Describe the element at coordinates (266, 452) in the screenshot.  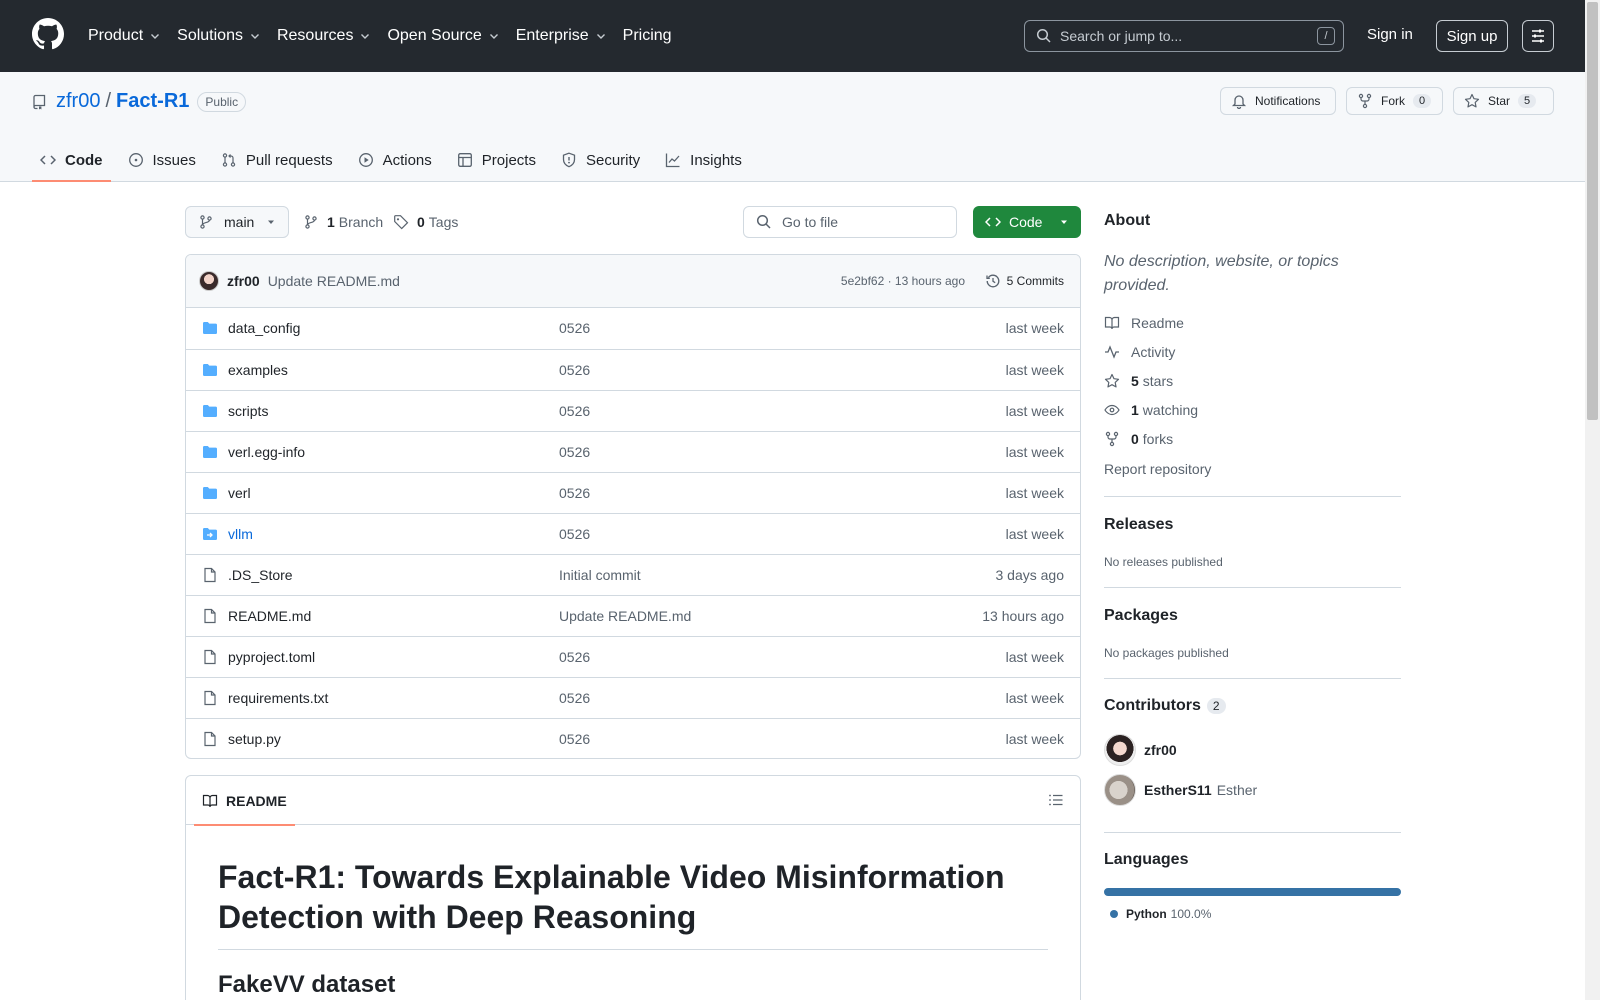
I see `file-name-link: verl.egg-info` at that location.